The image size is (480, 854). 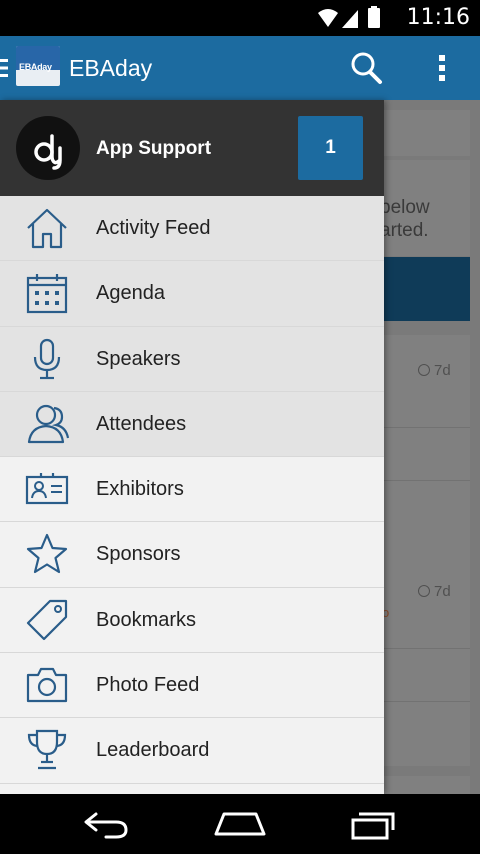 I want to click on menu-item-bookmarks: Bookmarks, so click(x=192, y=621).